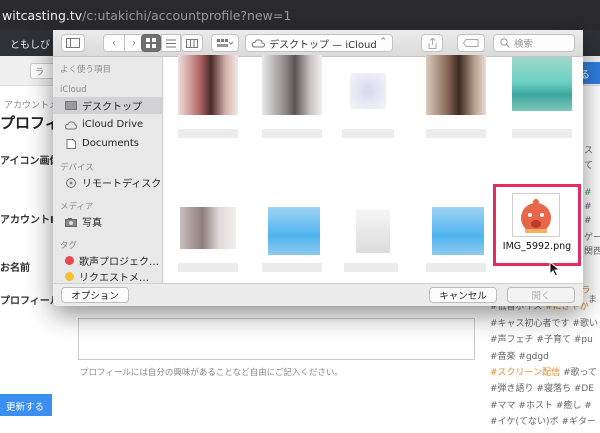 The height and width of the screenshot is (433, 600). I want to click on back-forward-control: ‹ ›, so click(124, 43).